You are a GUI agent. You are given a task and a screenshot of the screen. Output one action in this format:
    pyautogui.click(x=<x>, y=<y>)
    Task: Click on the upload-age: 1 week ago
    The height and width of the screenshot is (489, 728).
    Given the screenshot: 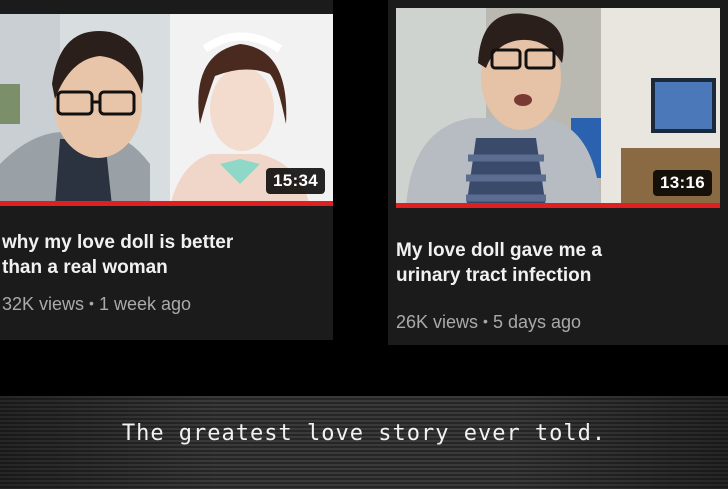 What is the action you would take?
    pyautogui.click(x=145, y=304)
    